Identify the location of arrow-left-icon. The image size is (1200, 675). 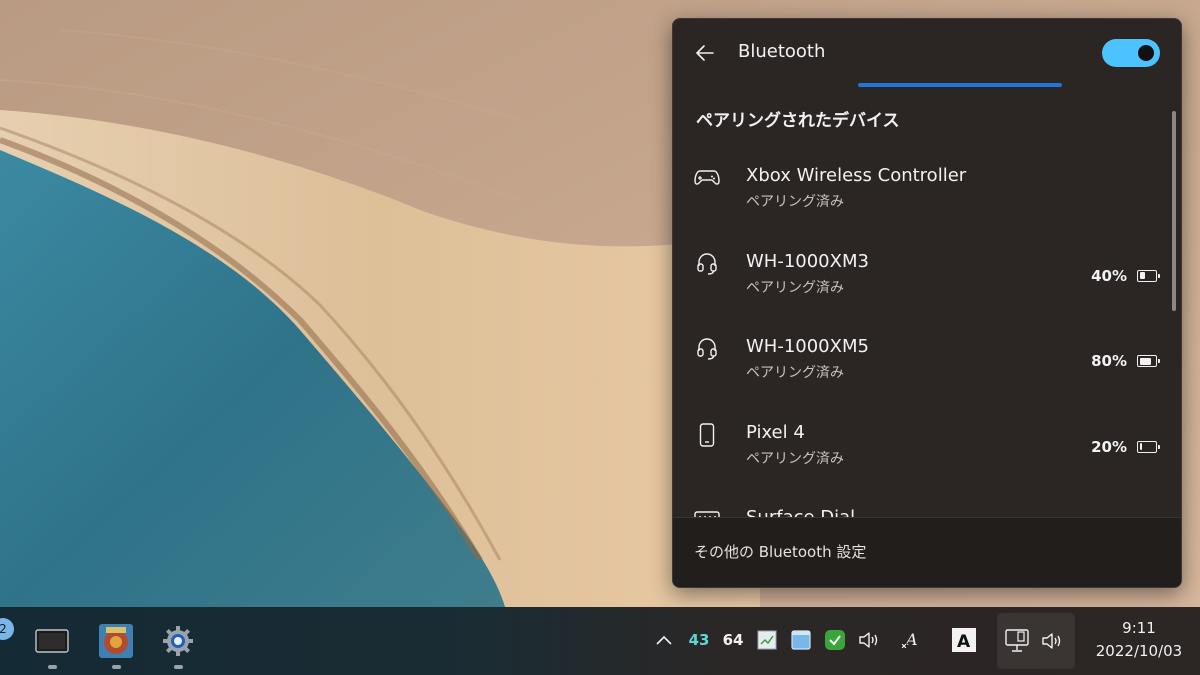
(705, 53).